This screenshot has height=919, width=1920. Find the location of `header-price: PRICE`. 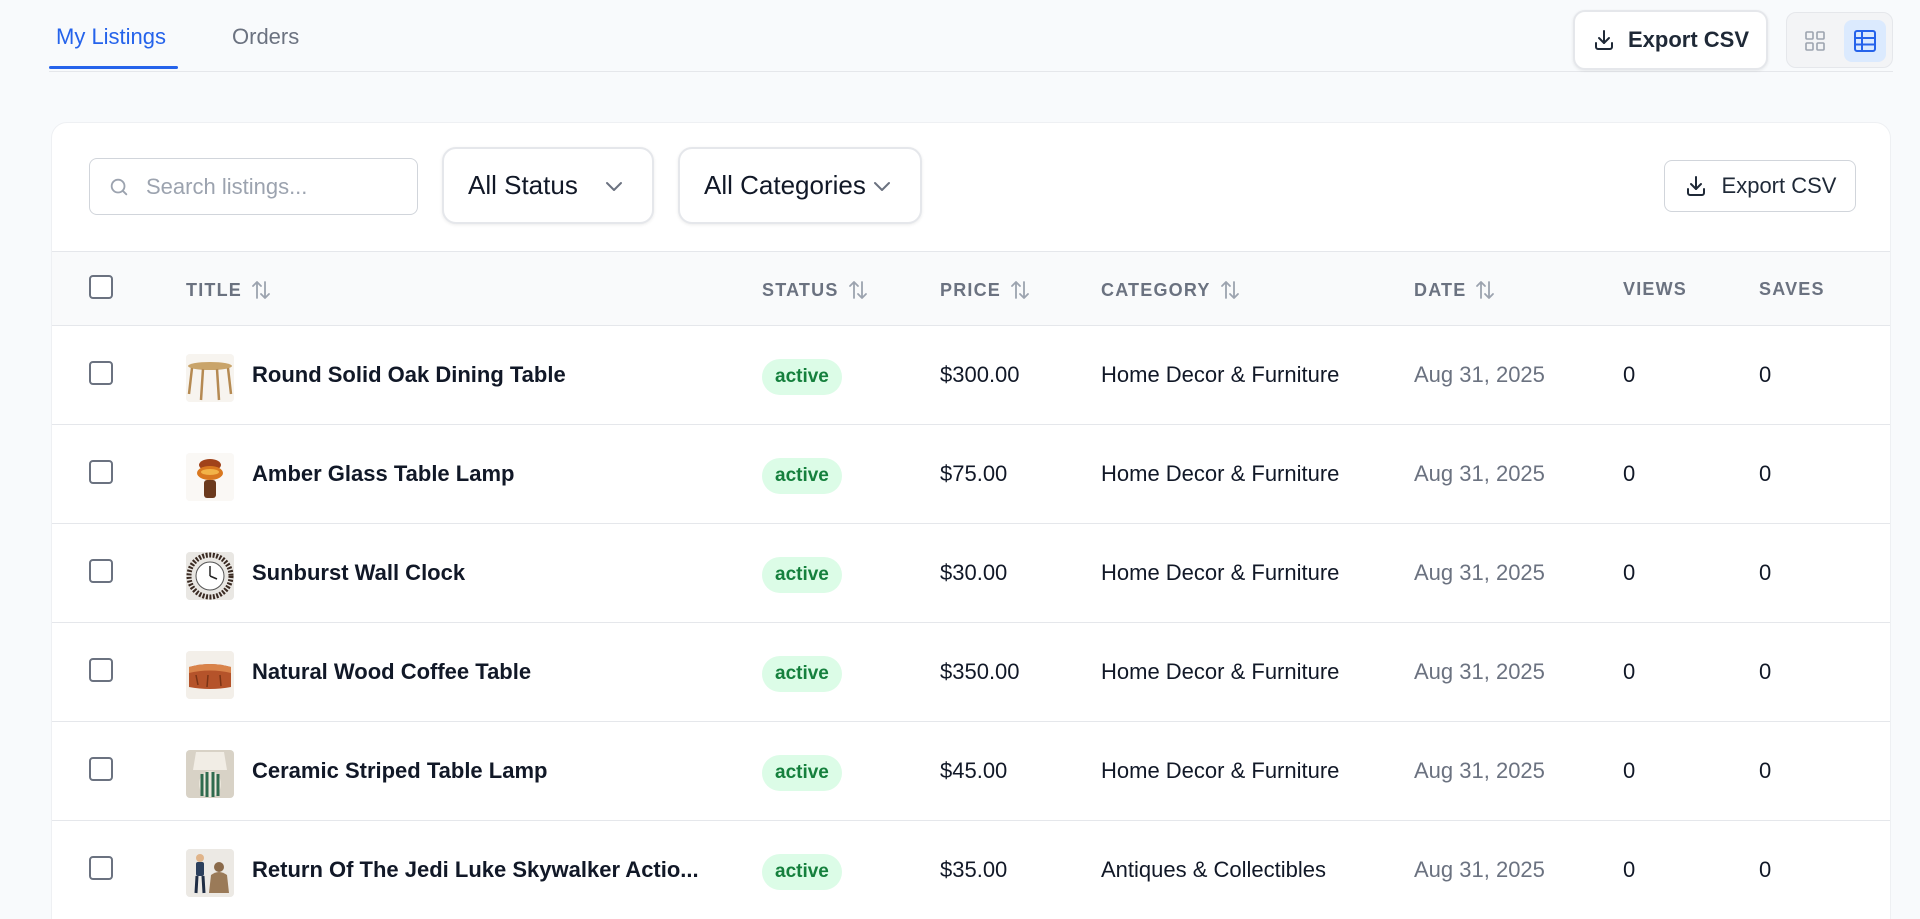

header-price: PRICE is located at coordinates (985, 290).